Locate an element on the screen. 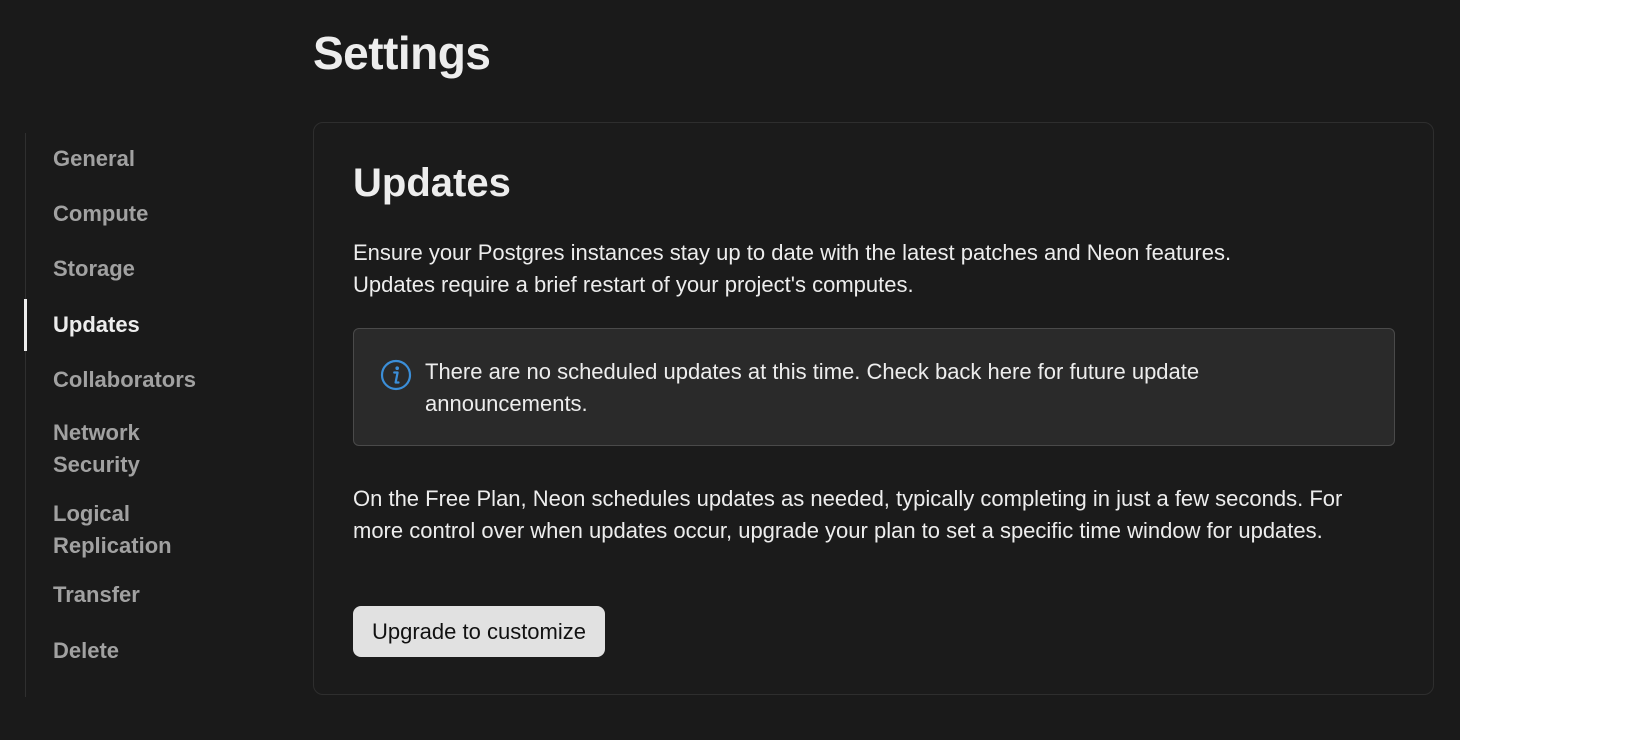 This screenshot has width=1632, height=740. sidebar-item-general: General is located at coordinates (126, 159).